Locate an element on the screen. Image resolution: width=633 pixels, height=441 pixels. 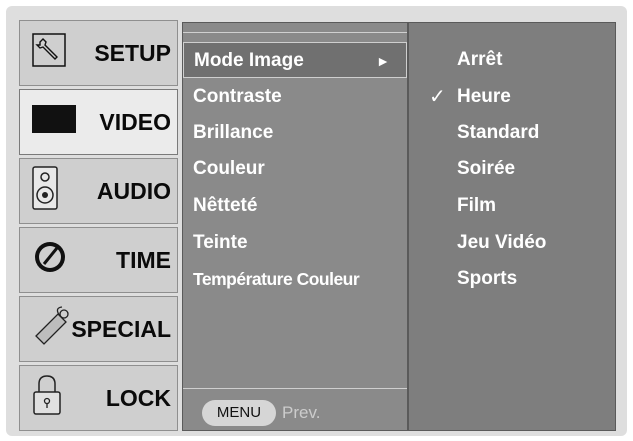
option-label: Arrêt is located at coordinates (480, 59).